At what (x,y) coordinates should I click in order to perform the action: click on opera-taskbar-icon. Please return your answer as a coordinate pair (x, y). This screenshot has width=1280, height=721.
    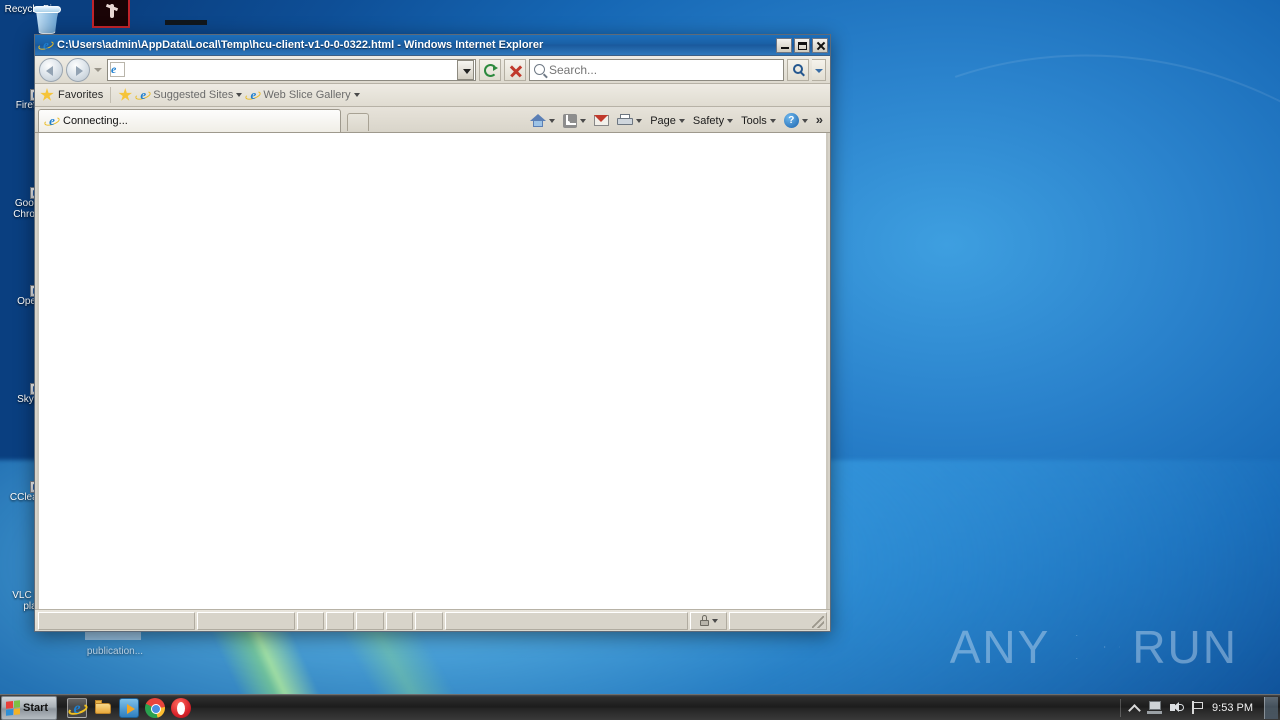
    Looking at the image, I should click on (181, 708).